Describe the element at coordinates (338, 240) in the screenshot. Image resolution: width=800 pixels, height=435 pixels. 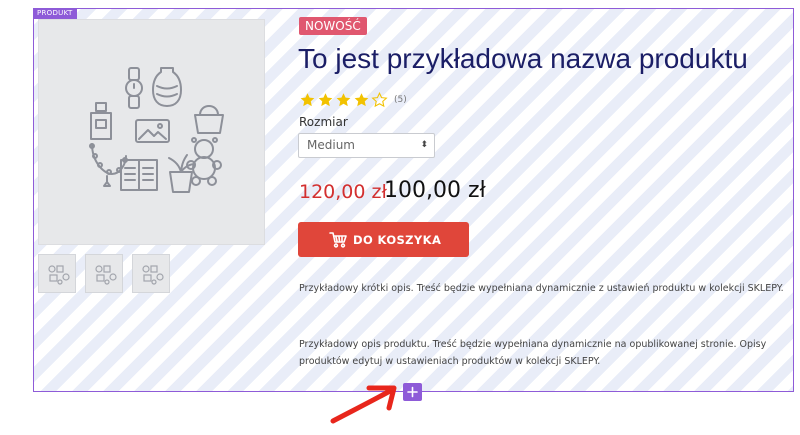
I see `cart-icon` at that location.